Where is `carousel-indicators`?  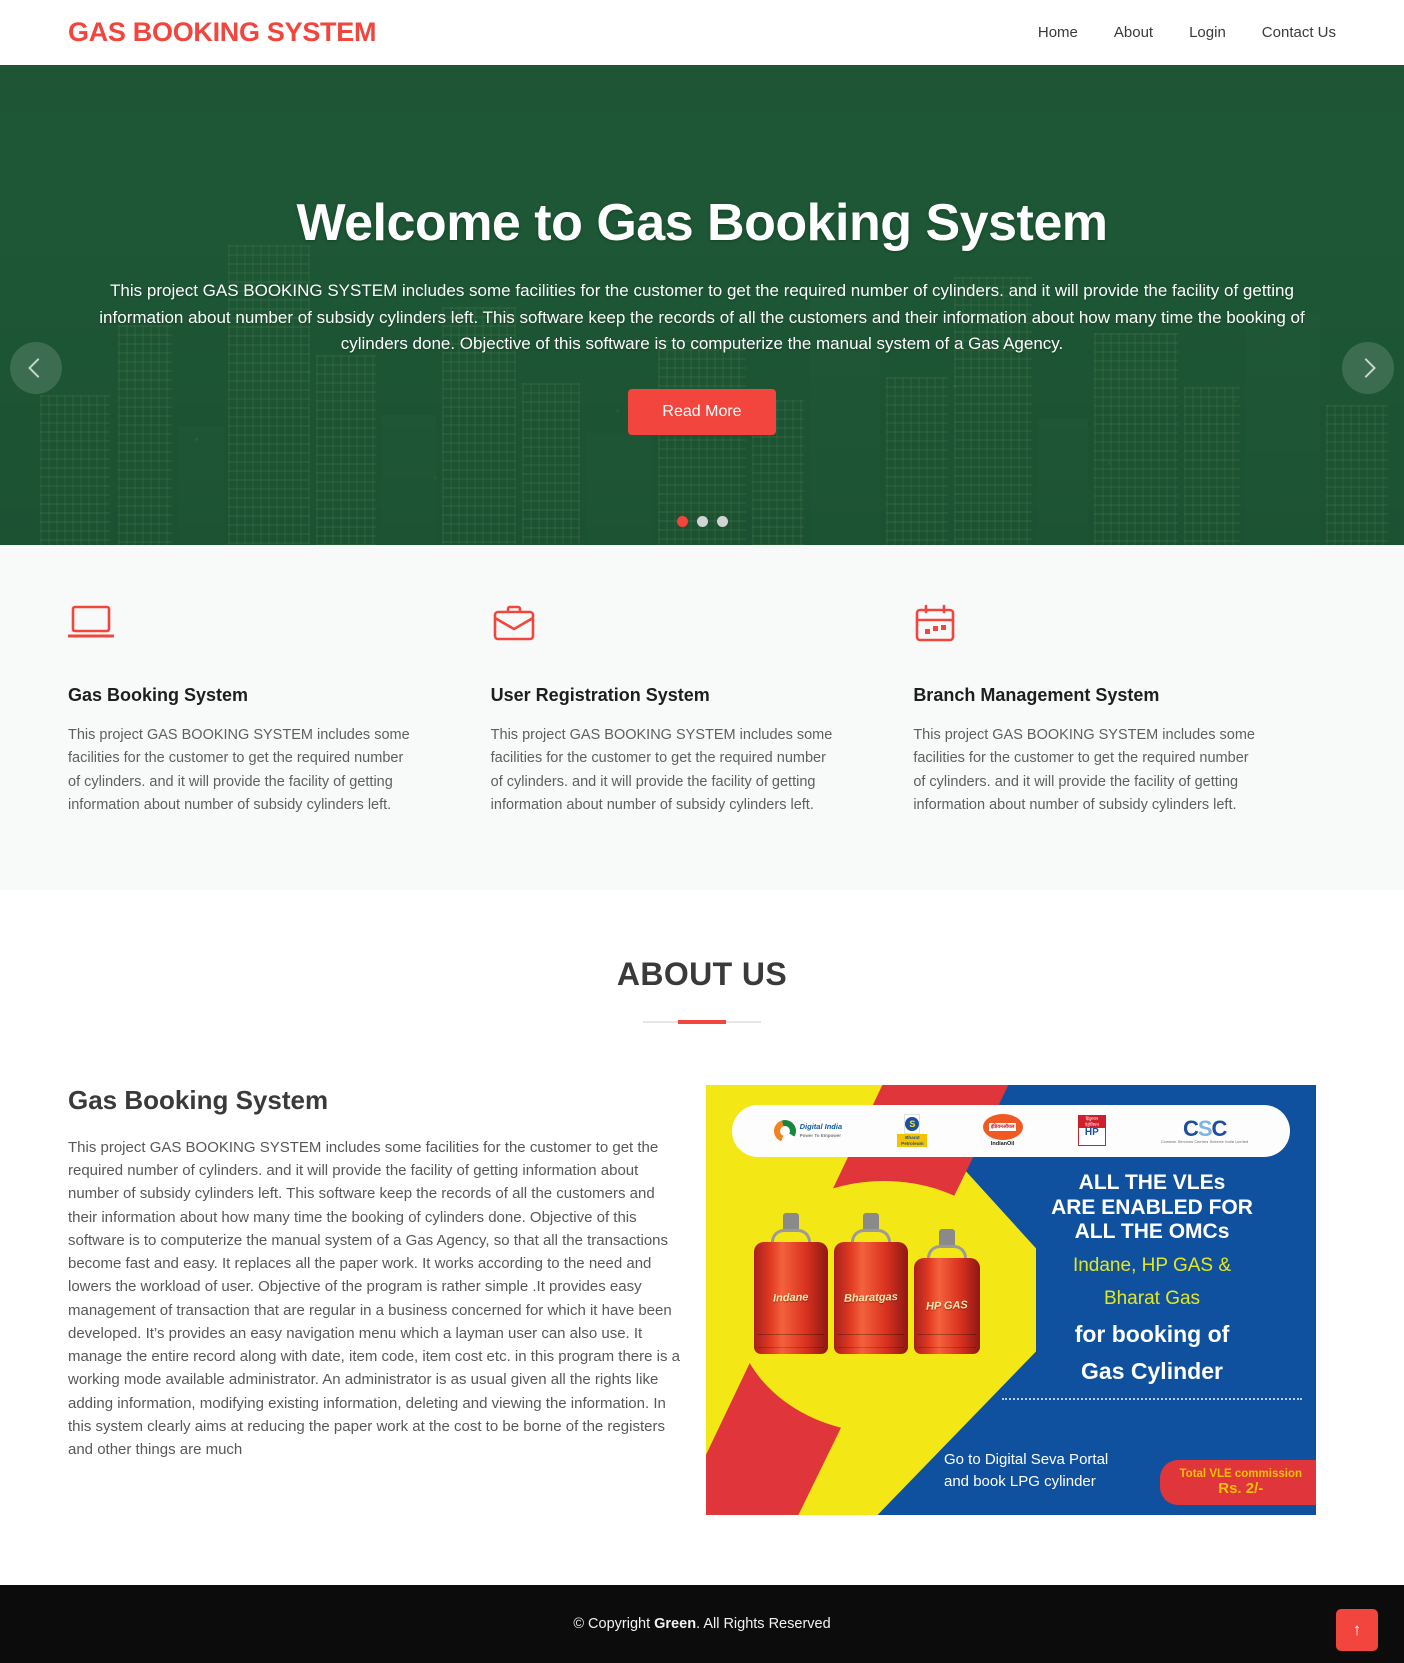 carousel-indicators is located at coordinates (702, 521).